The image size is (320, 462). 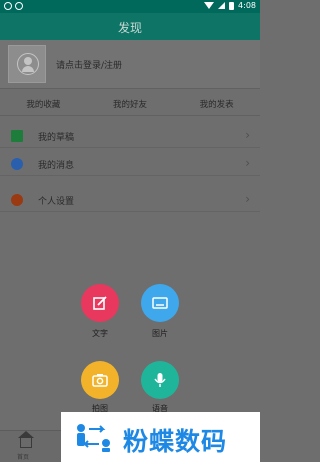 What do you see at coordinates (100, 333) in the screenshot?
I see `text-post-label: 文字` at bounding box center [100, 333].